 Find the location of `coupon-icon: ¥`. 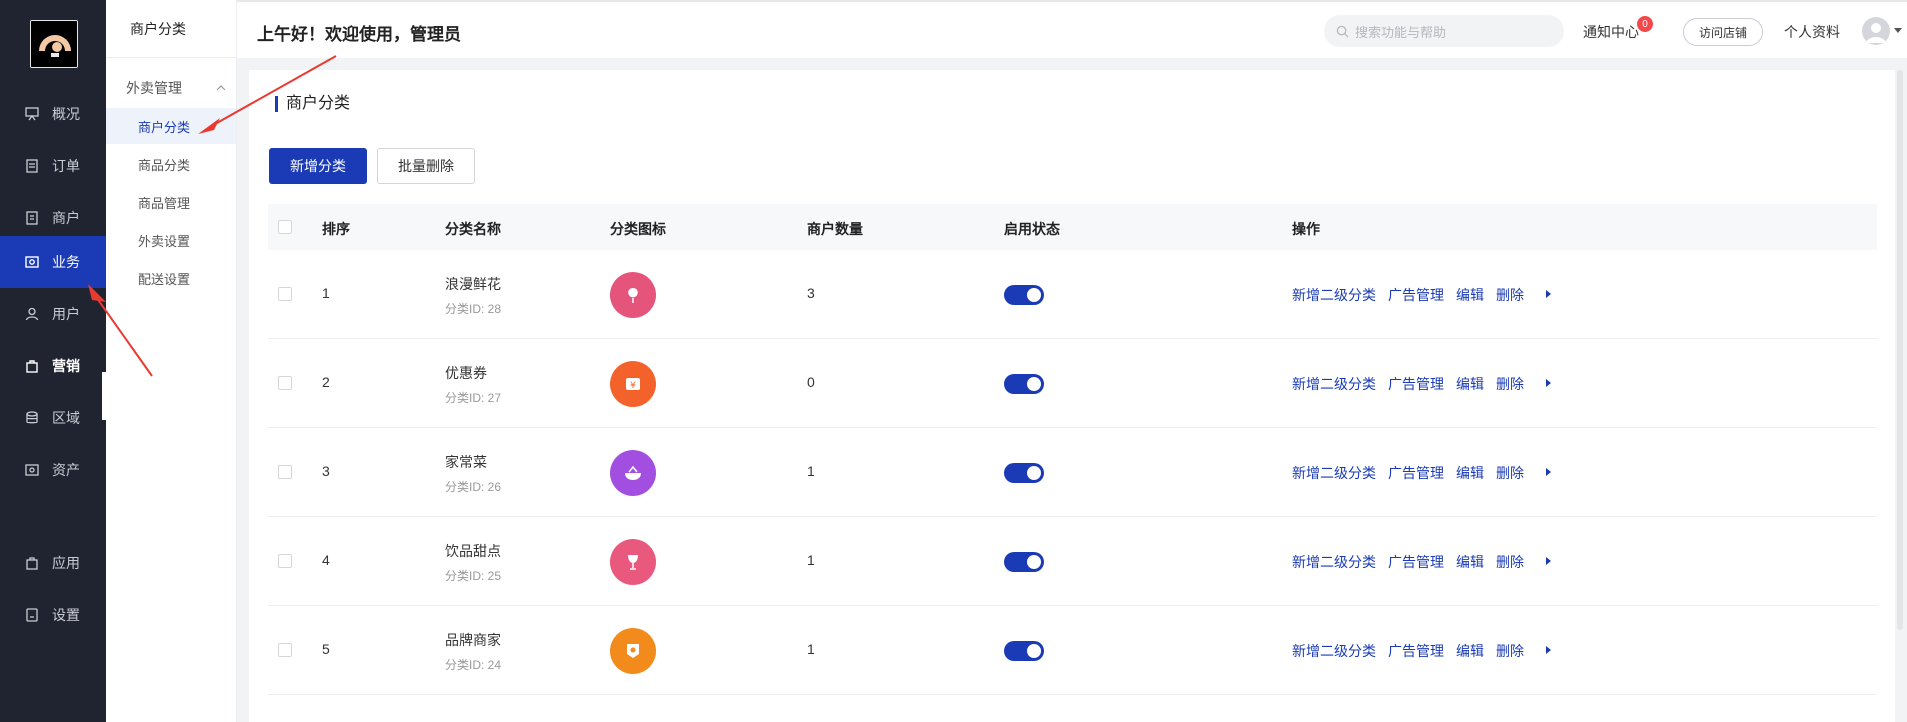

coupon-icon: ¥ is located at coordinates (633, 384).